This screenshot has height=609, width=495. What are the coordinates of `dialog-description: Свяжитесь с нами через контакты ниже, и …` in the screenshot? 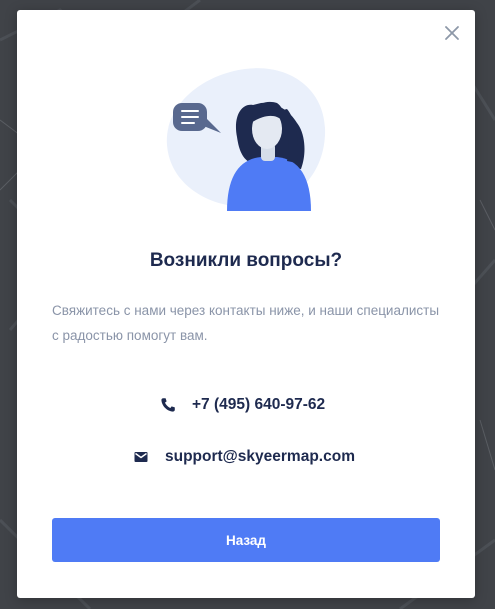 It's located at (246, 323).